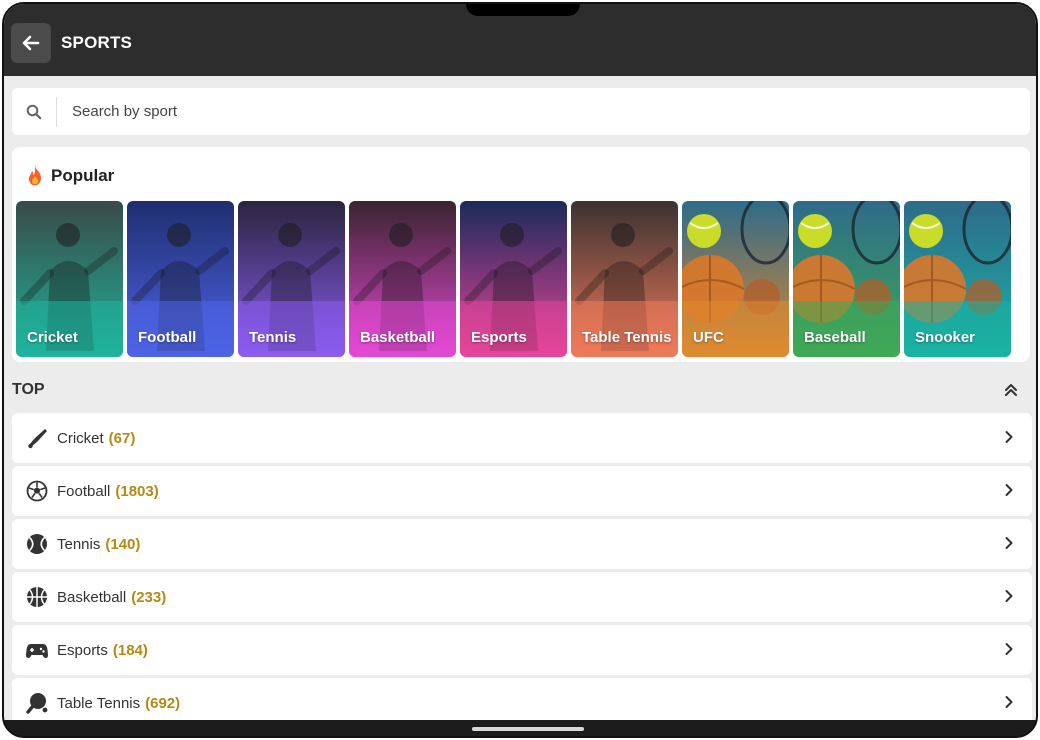 This screenshot has height=740, width=1040. Describe the element at coordinates (398, 337) in the screenshot. I see `popular-card-label: Basketball` at that location.